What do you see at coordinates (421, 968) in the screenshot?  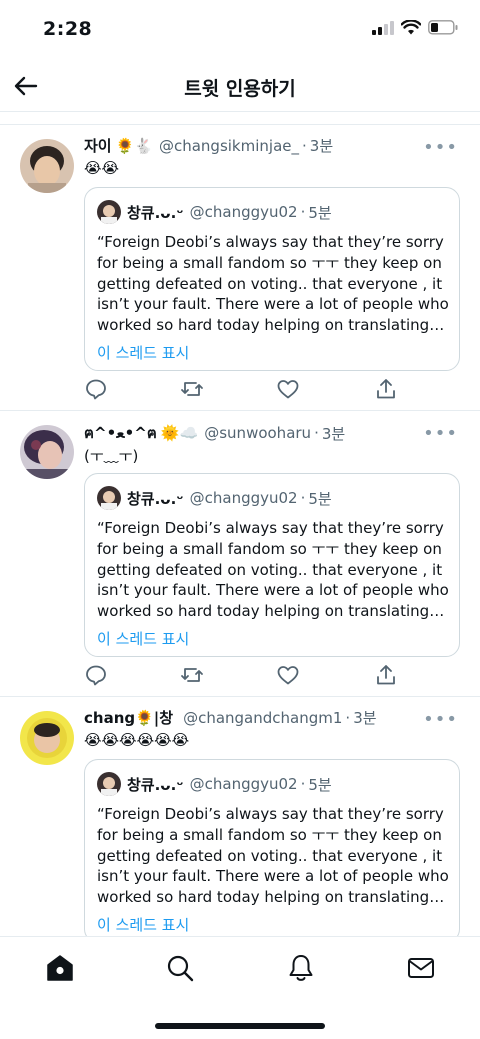 I see `messages-icon` at bounding box center [421, 968].